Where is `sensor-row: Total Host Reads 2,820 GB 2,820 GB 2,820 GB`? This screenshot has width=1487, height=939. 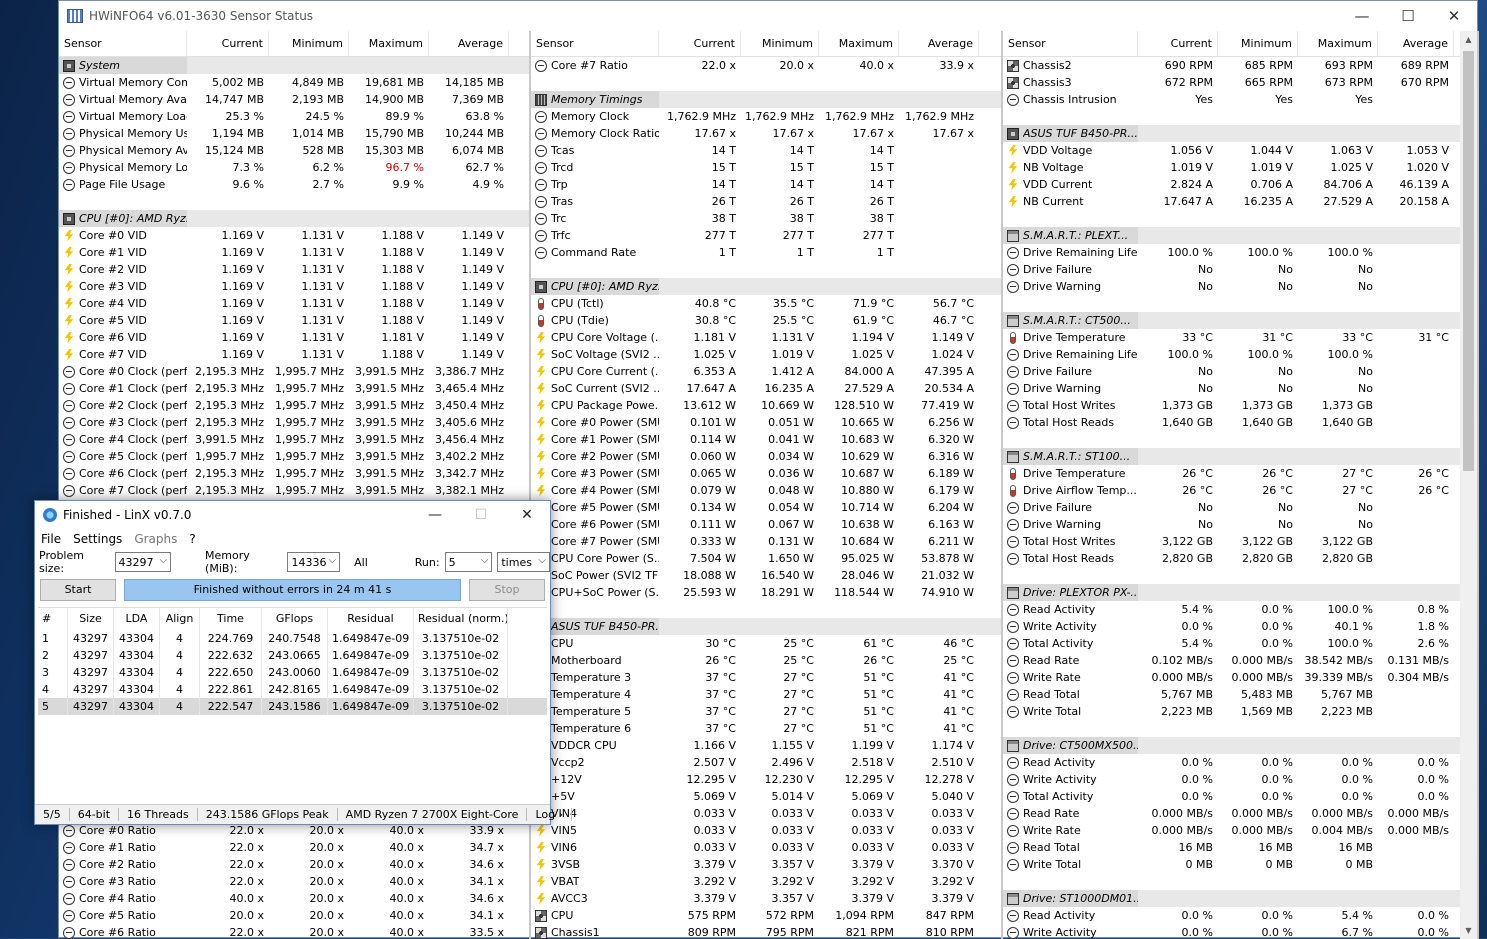
sensor-row: Total Host Reads 2,820 GB 2,820 GB 2,820 GB is located at coordinates (1240, 558).